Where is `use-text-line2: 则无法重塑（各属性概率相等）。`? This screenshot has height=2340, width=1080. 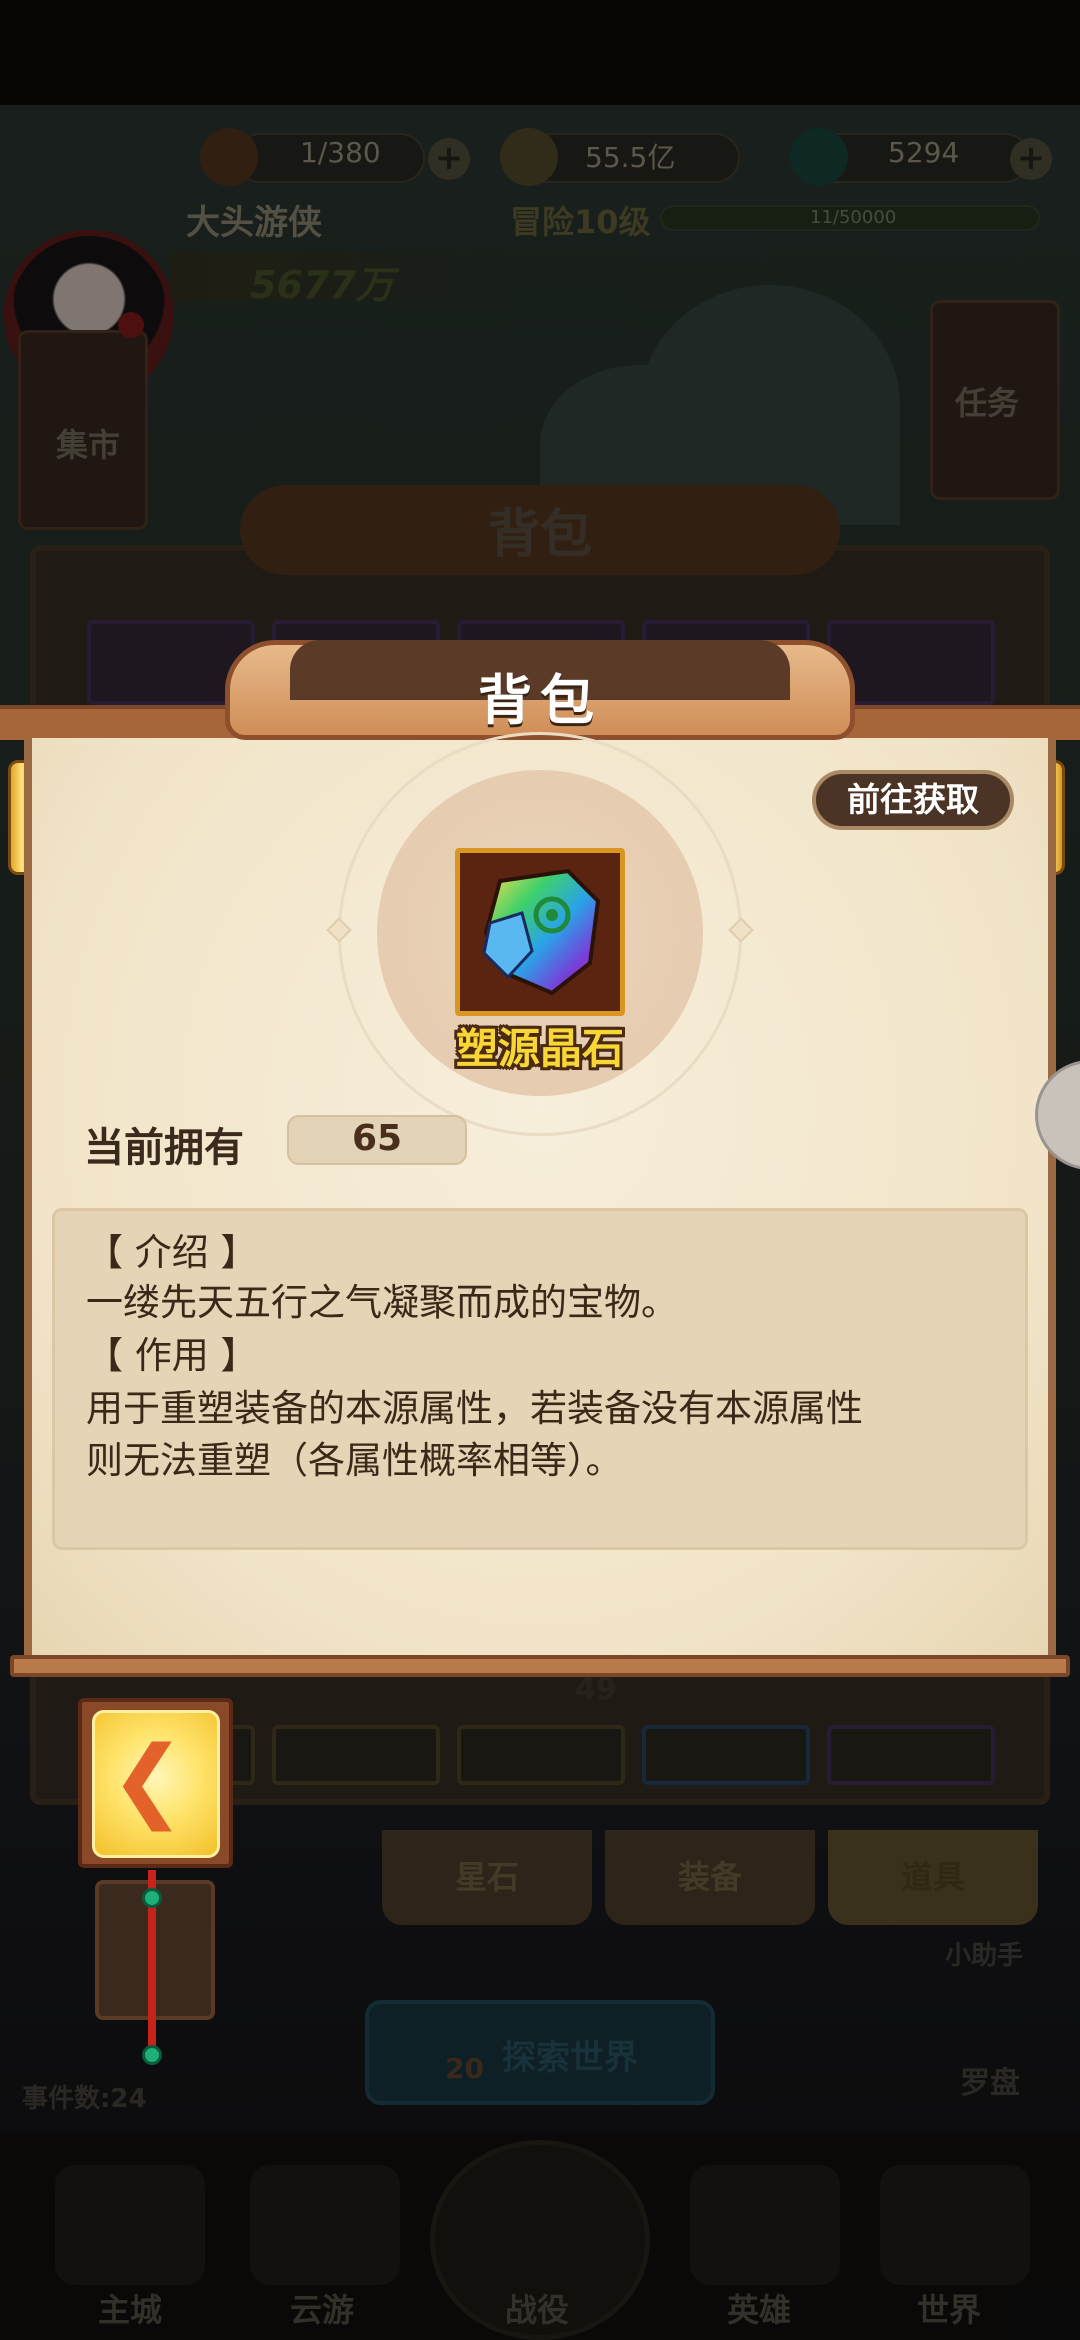 use-text-line2: 则无法重塑（各属性概率相等）。 is located at coordinates (354, 1460).